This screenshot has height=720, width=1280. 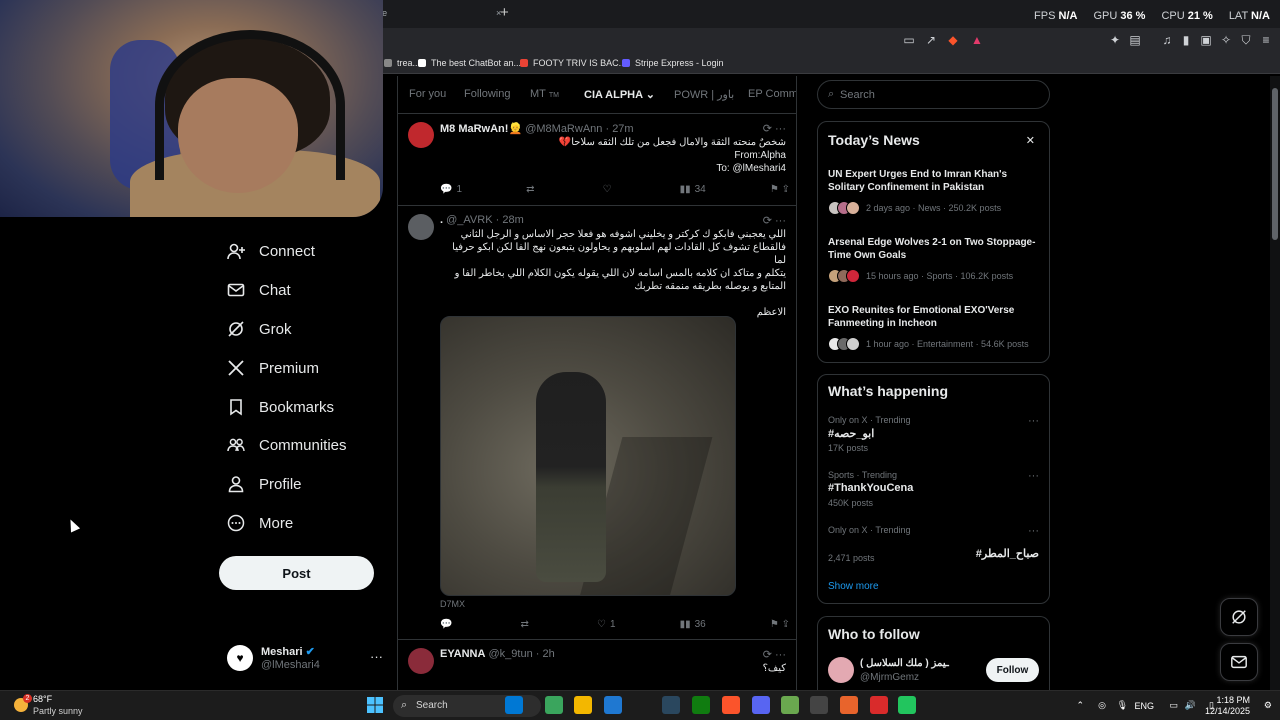 I want to click on show-more-link: Show more, so click(x=853, y=586).